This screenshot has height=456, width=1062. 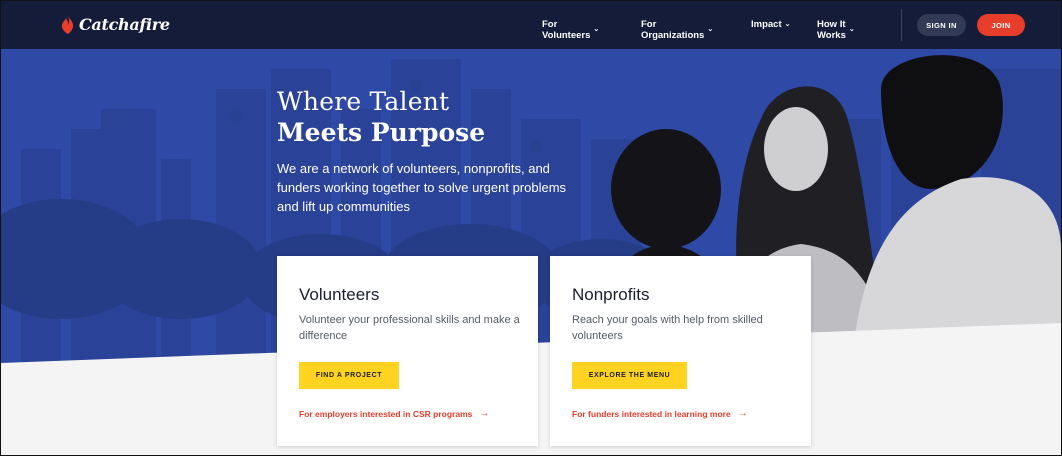 What do you see at coordinates (901, 25) in the screenshot?
I see `nav-divider` at bounding box center [901, 25].